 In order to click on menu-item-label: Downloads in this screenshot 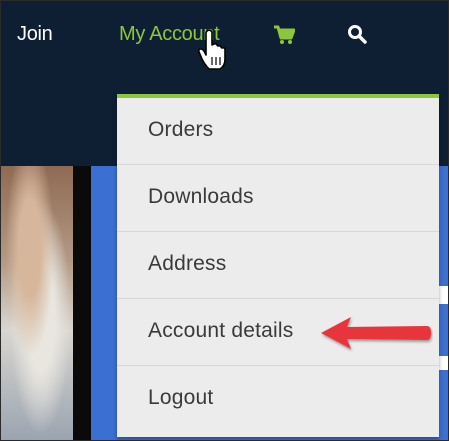, I will do `click(201, 196)`.